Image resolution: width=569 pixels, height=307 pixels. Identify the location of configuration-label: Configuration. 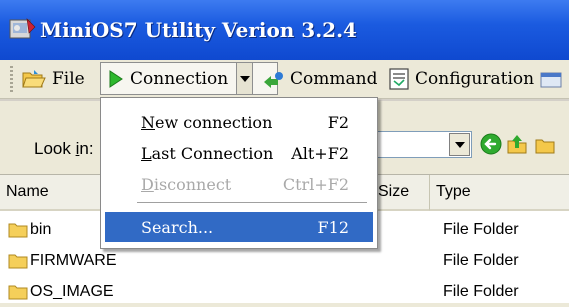
(475, 79).